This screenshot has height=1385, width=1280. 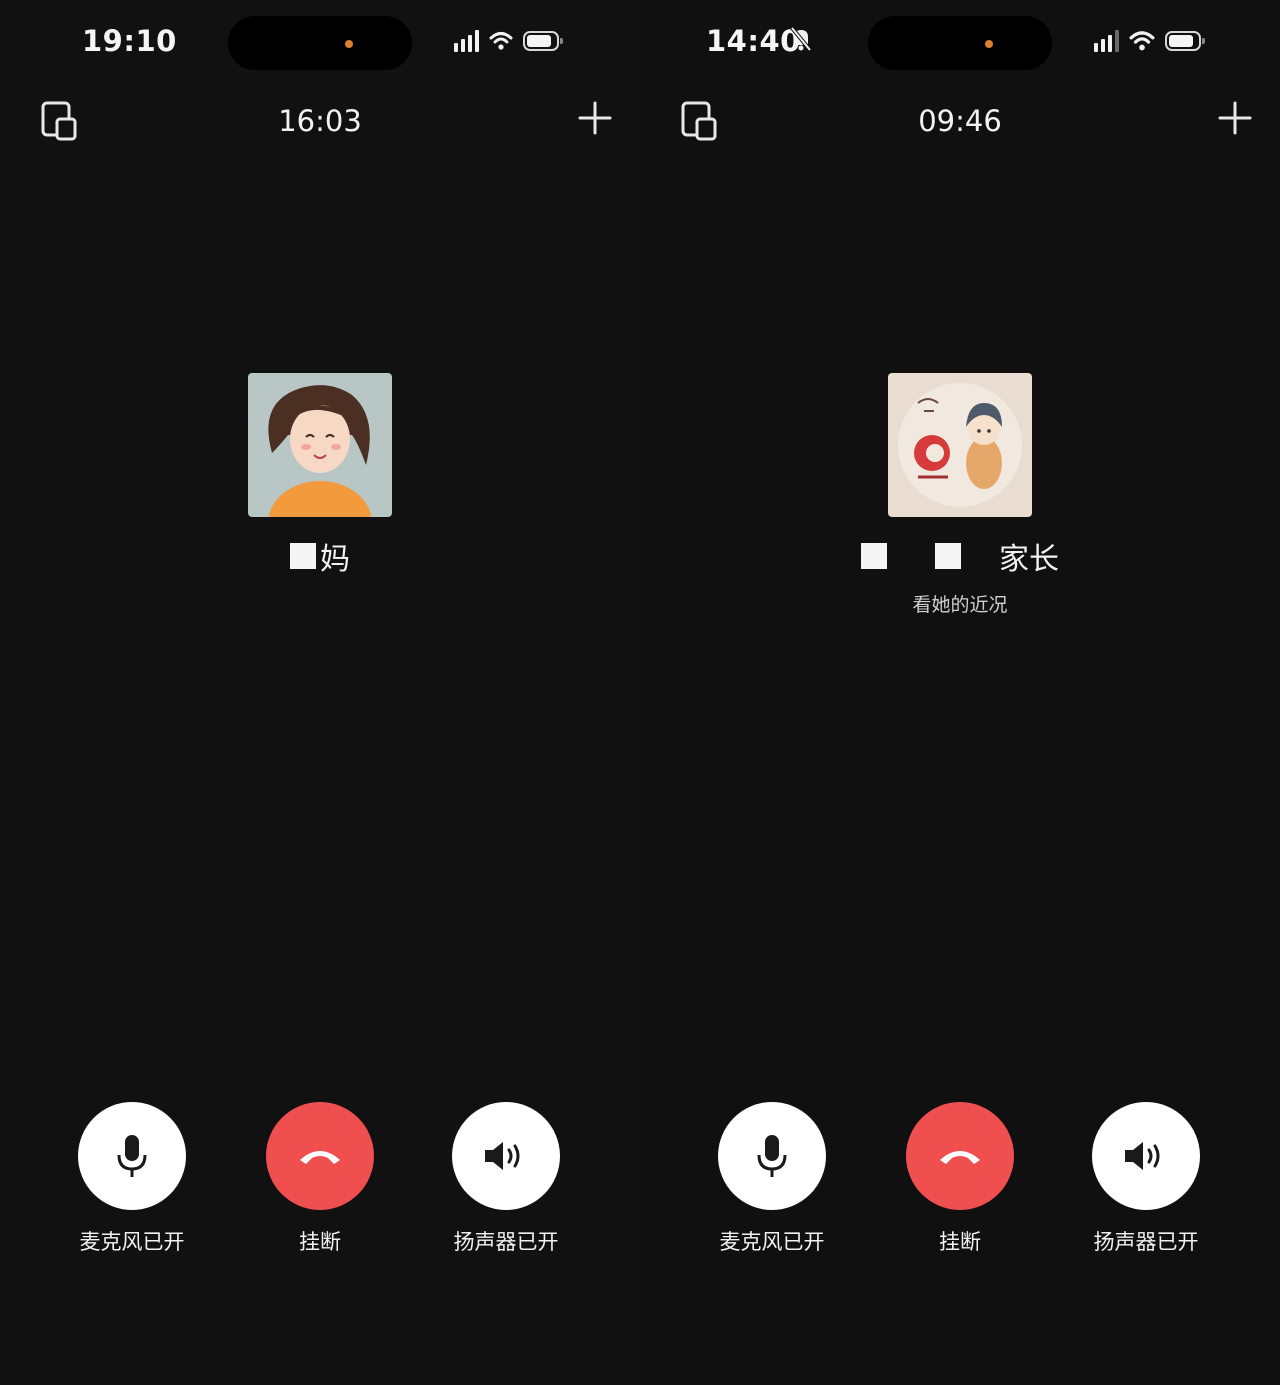 What do you see at coordinates (960, 605) in the screenshot?
I see `contact-sub-status: 看她的近况` at bounding box center [960, 605].